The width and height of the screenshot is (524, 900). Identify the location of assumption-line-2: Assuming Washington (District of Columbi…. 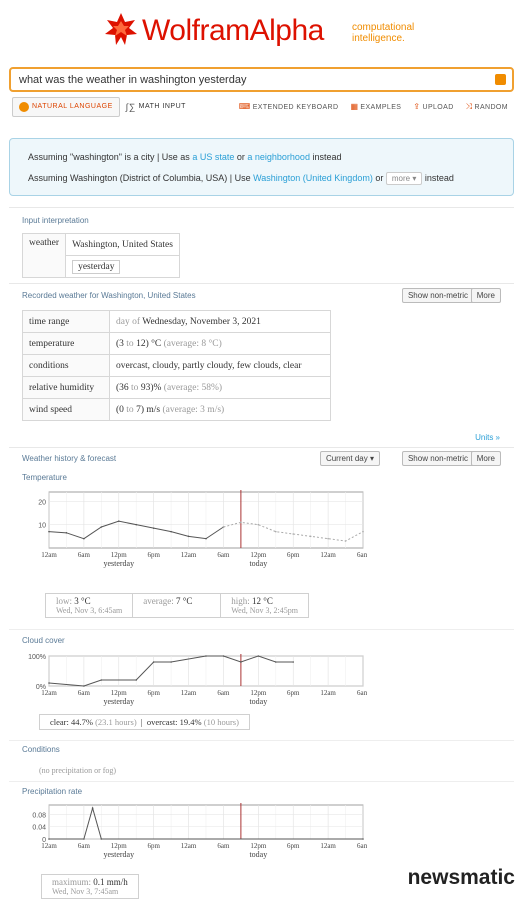
(241, 178).